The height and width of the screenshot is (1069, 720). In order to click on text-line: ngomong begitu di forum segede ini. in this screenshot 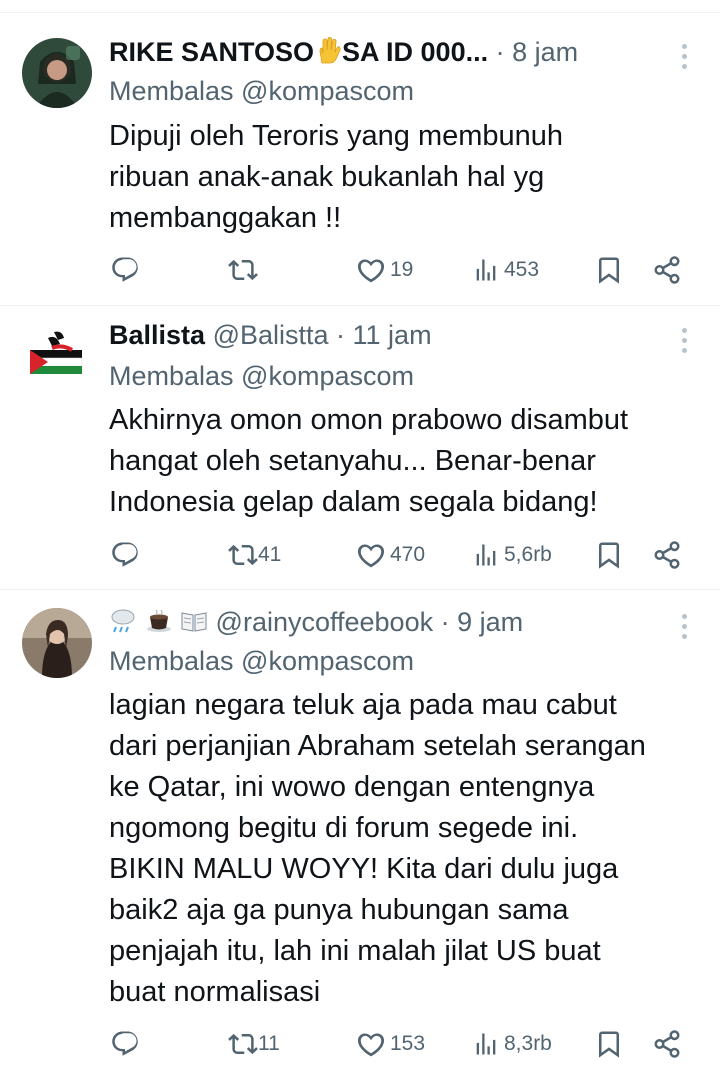, I will do `click(344, 828)`.